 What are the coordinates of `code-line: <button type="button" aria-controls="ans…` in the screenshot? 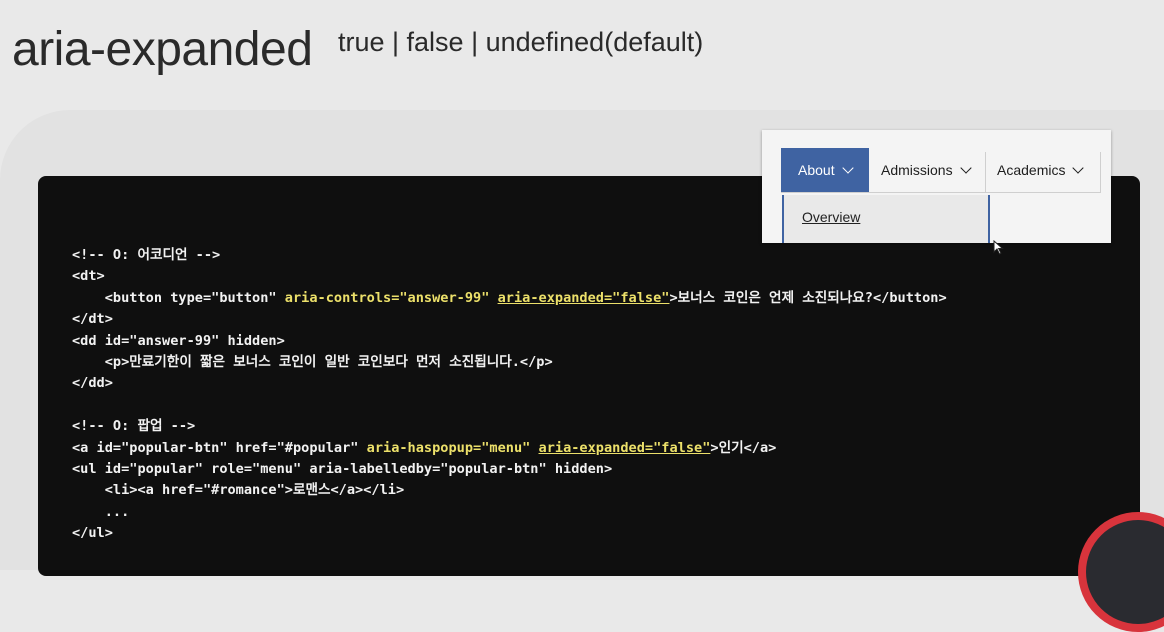 It's located at (509, 298).